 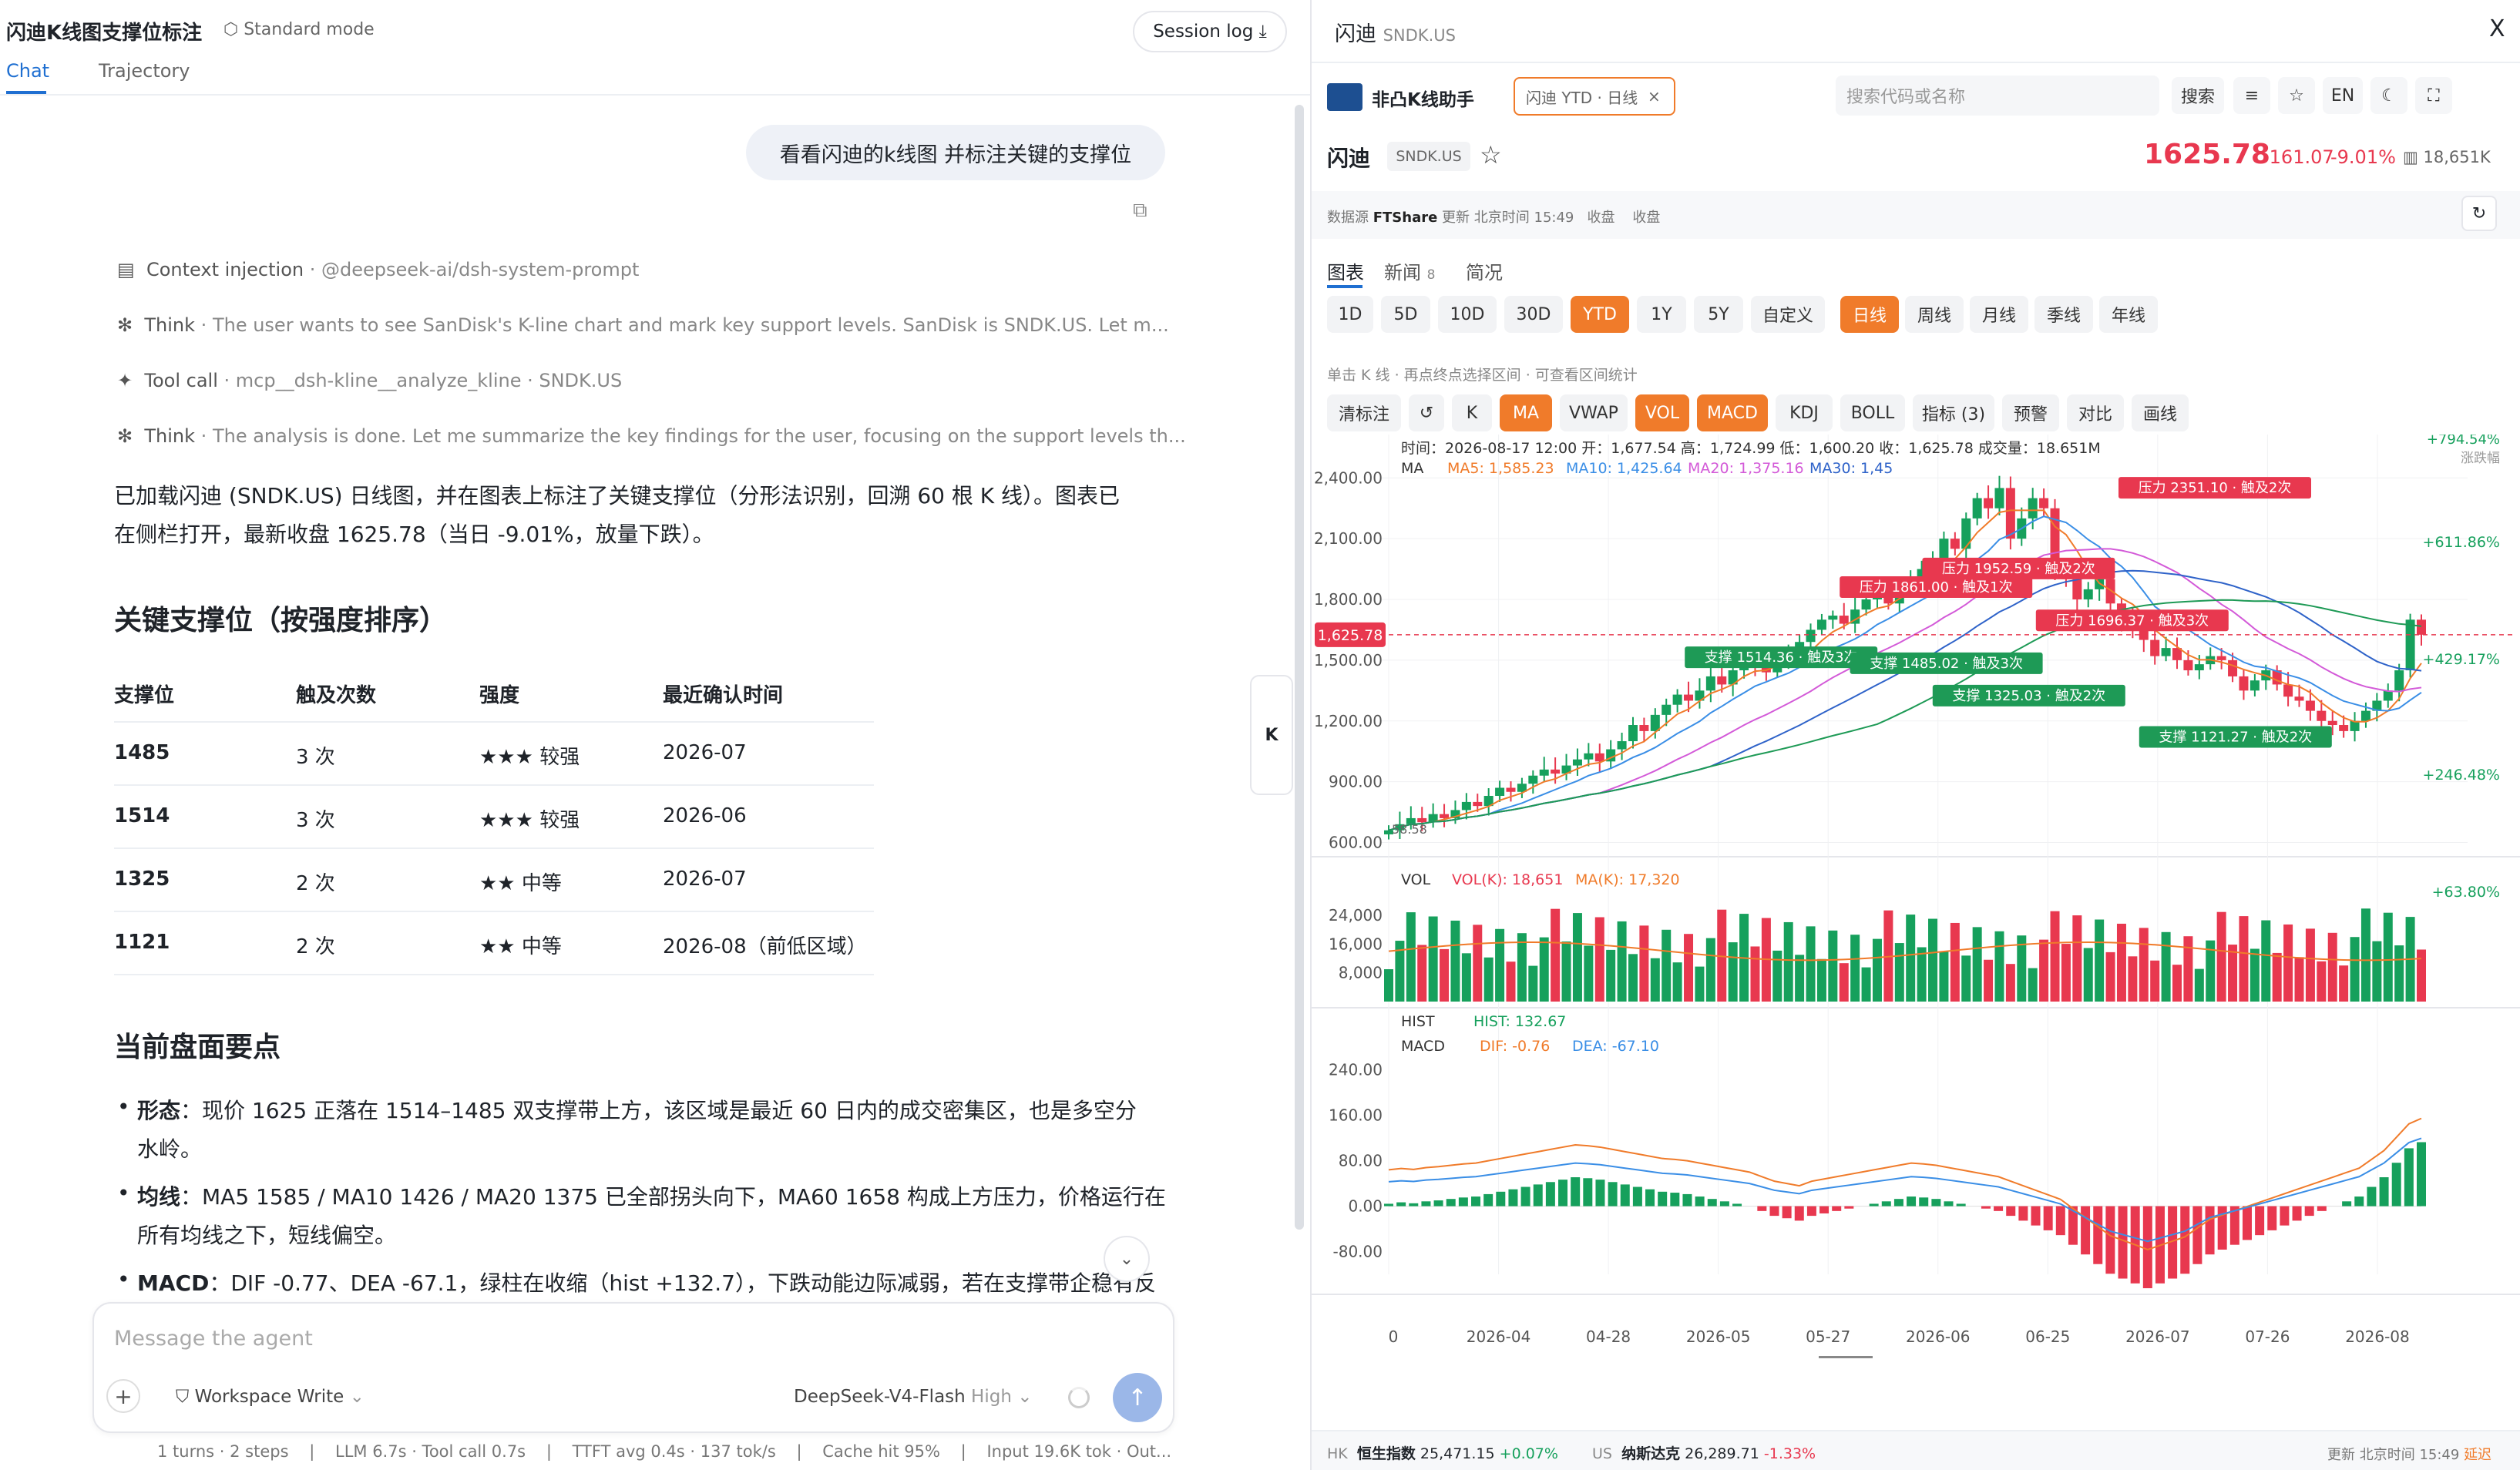 What do you see at coordinates (2297, 96) in the screenshot?
I see `star-icon: ☆` at bounding box center [2297, 96].